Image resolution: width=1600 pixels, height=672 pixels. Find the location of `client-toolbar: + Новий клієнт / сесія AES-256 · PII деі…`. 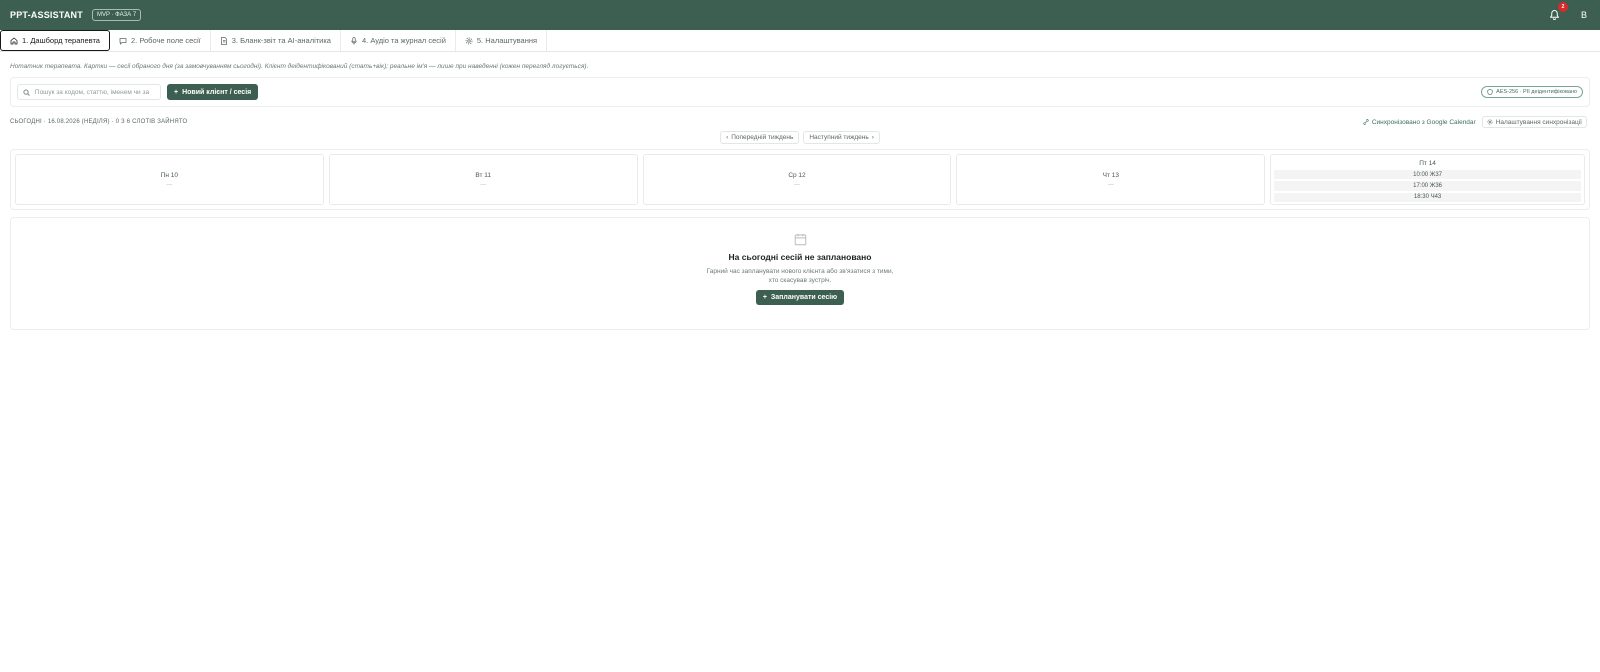

client-toolbar: + Новий клієнт / сесія AES-256 · PII деі… is located at coordinates (800, 92).